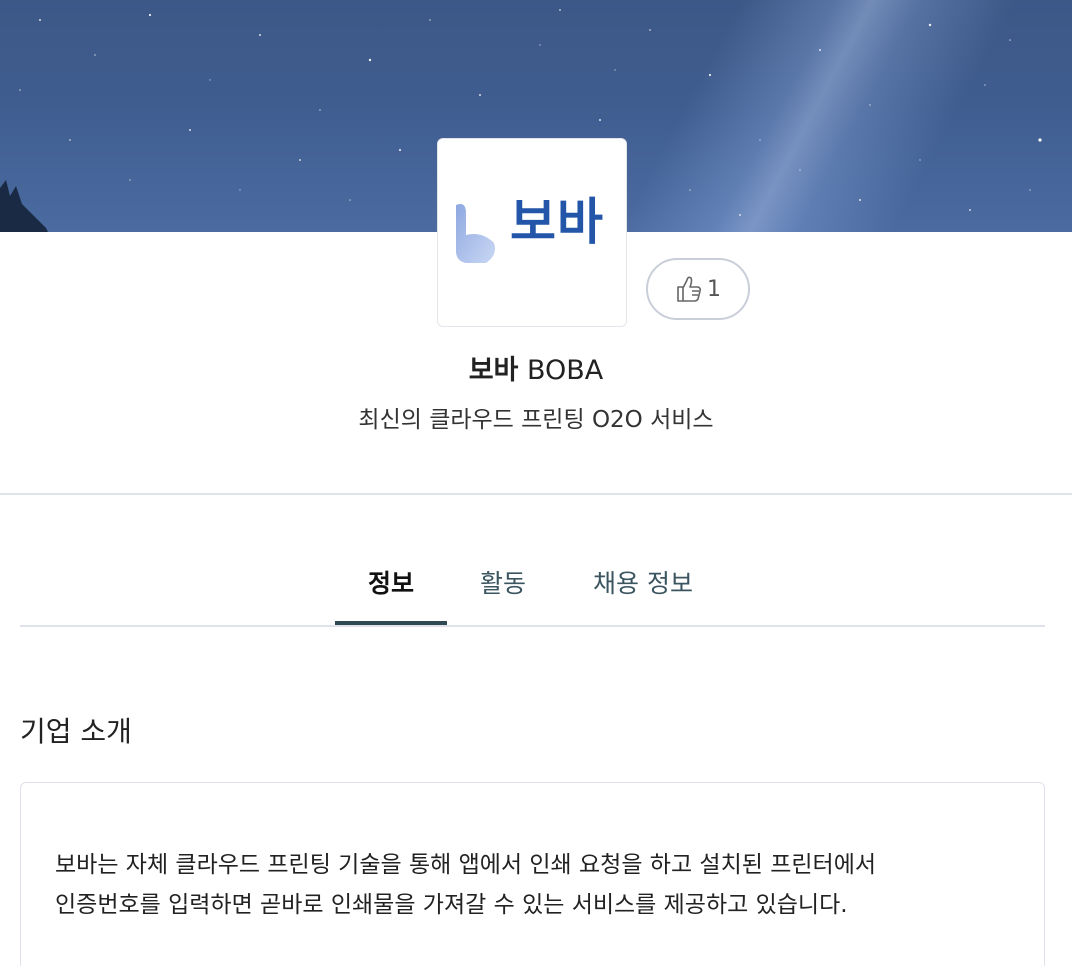  I want to click on like-count: 1, so click(714, 289).